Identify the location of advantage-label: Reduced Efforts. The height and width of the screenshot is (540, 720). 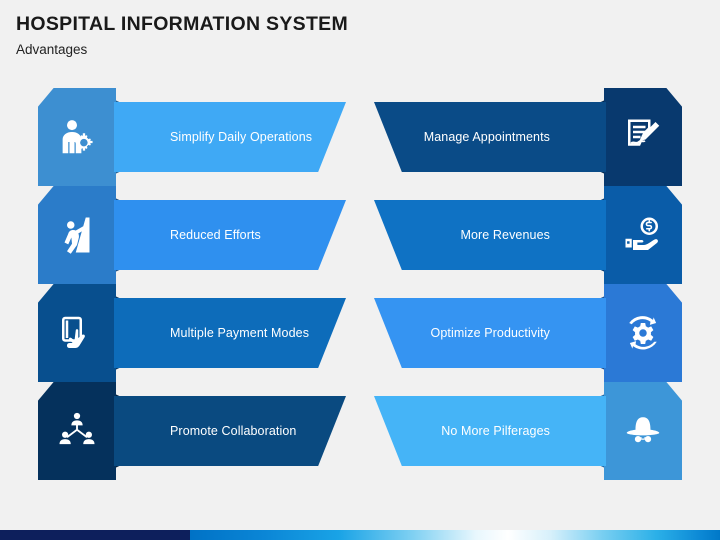
(215, 235).